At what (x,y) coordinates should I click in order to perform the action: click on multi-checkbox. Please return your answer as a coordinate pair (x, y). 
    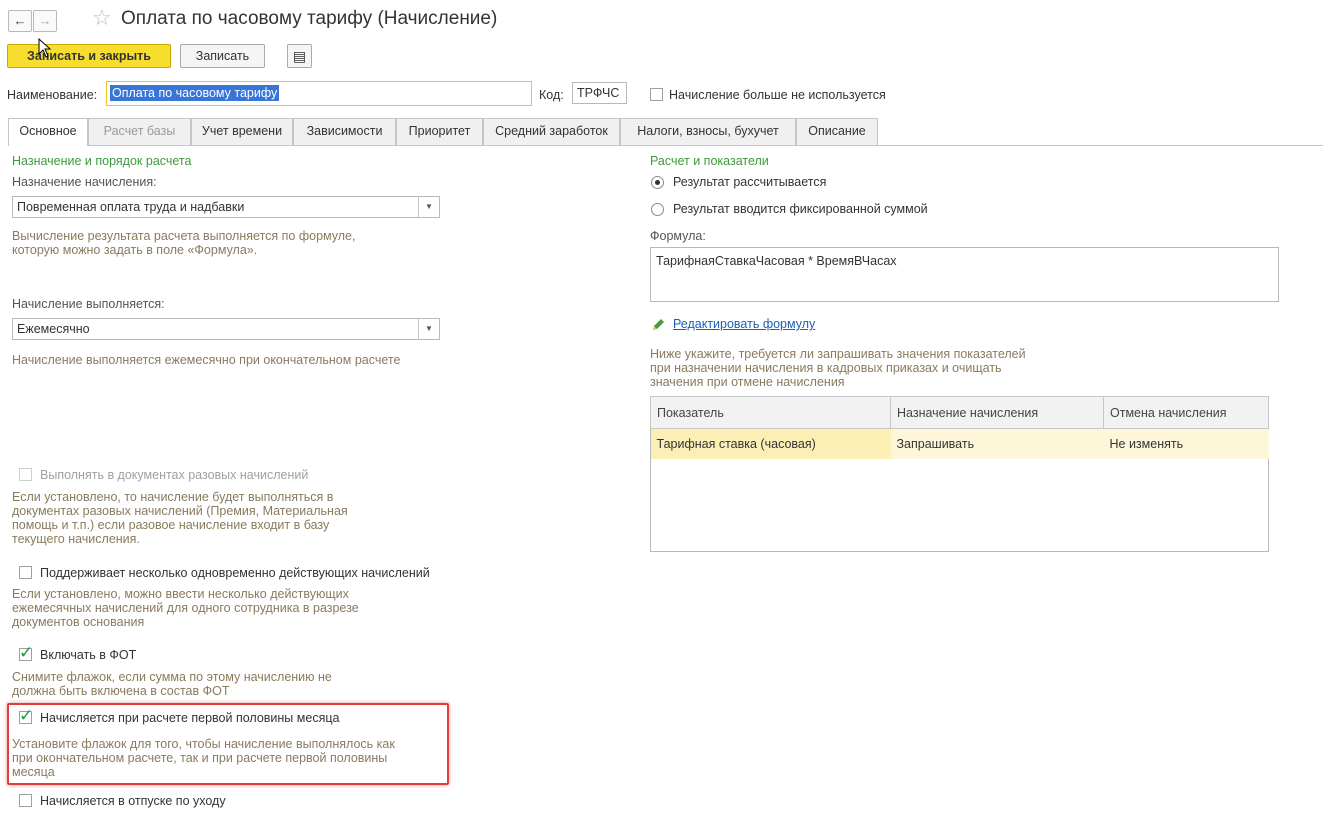
    Looking at the image, I should click on (25, 572).